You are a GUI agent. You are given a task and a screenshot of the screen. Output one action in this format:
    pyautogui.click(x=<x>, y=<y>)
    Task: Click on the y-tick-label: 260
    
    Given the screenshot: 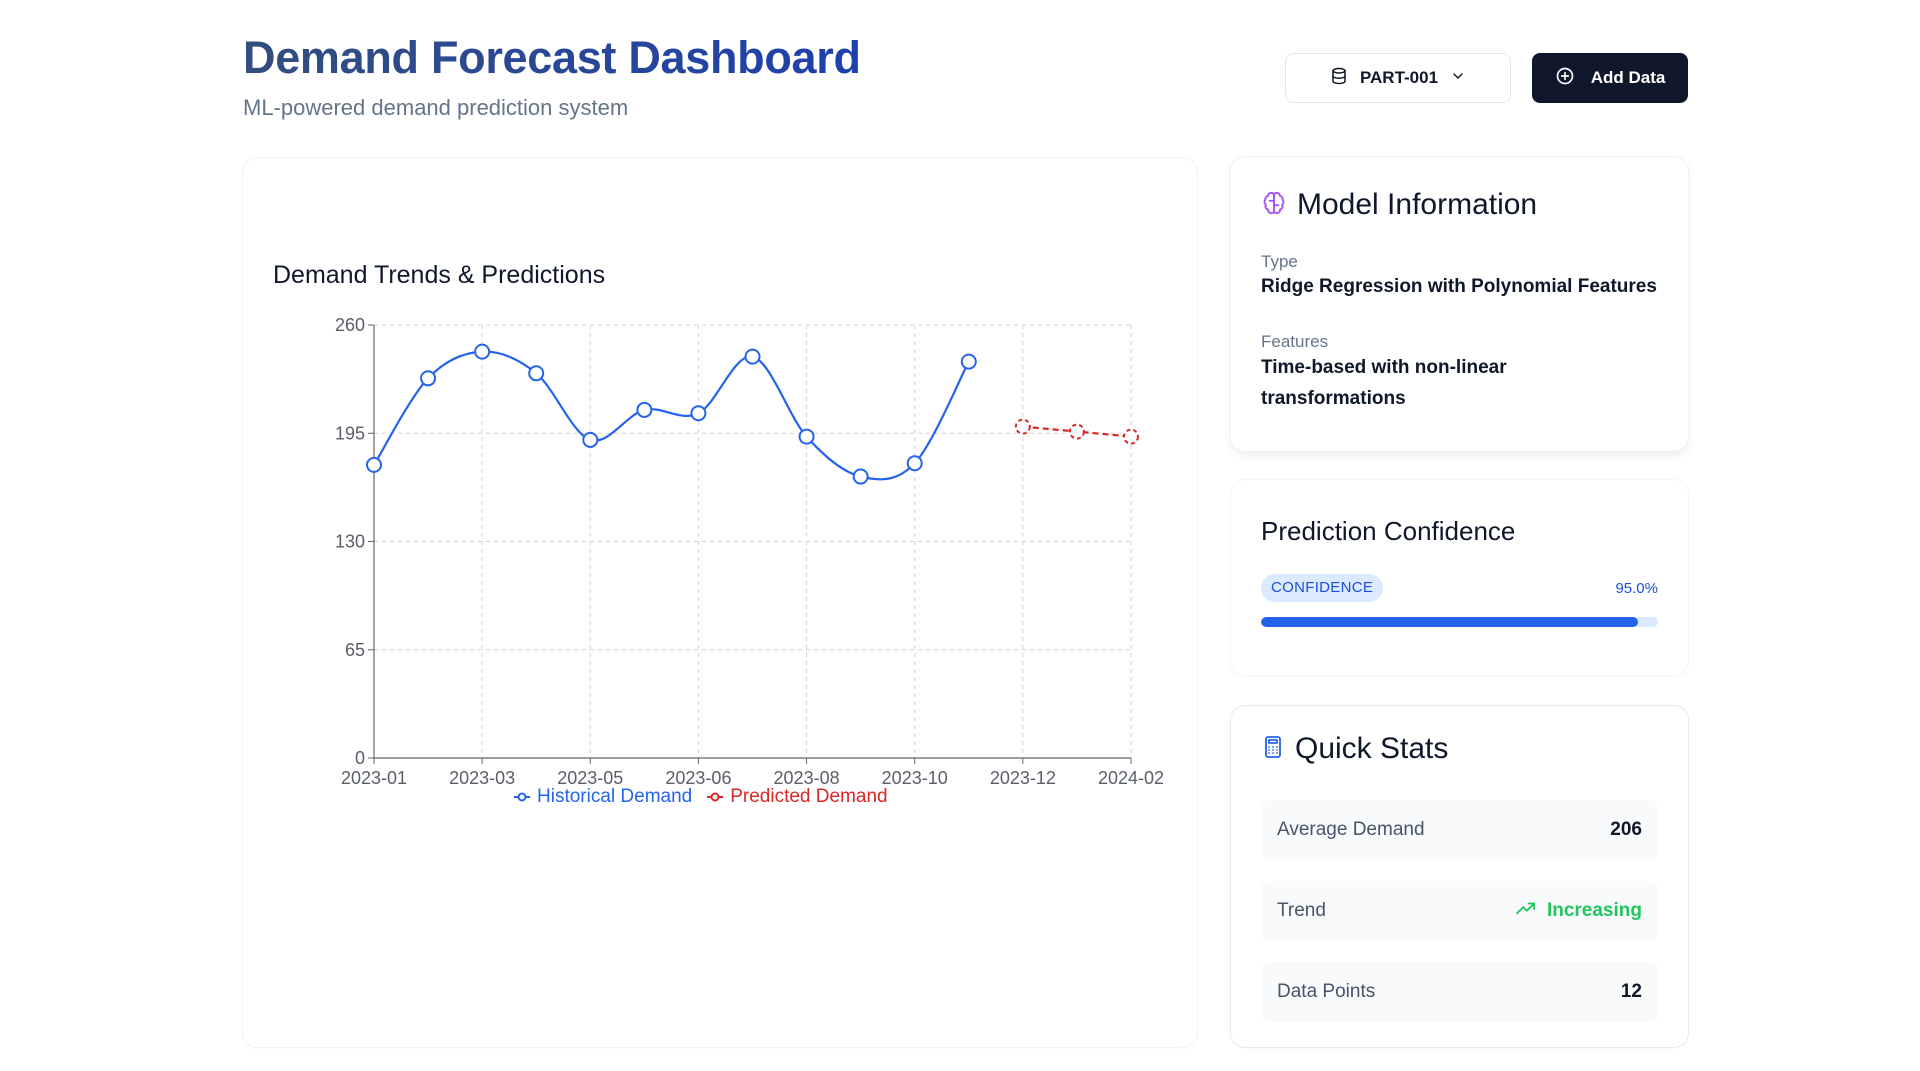 What is the action you would take?
    pyautogui.click(x=350, y=325)
    